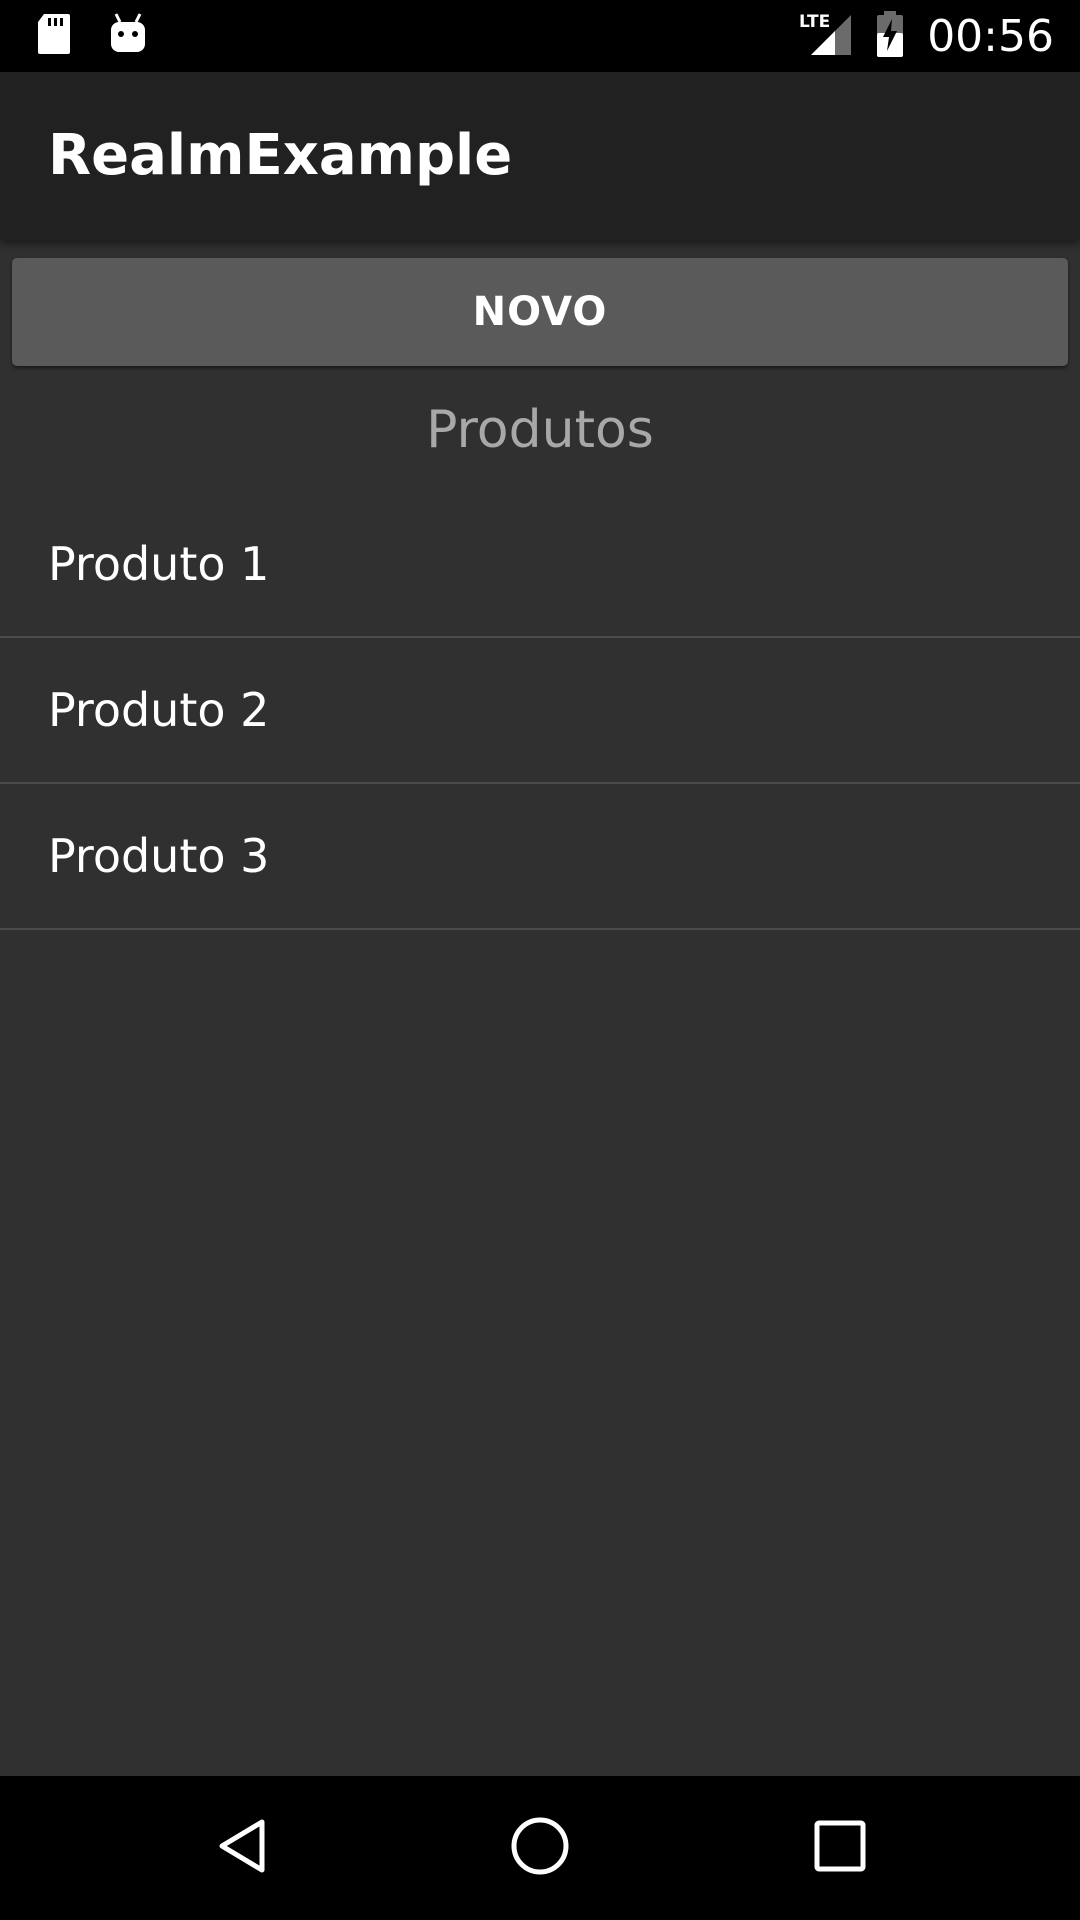  Describe the element at coordinates (128, 36) in the screenshot. I see `android-debug-icon` at that location.